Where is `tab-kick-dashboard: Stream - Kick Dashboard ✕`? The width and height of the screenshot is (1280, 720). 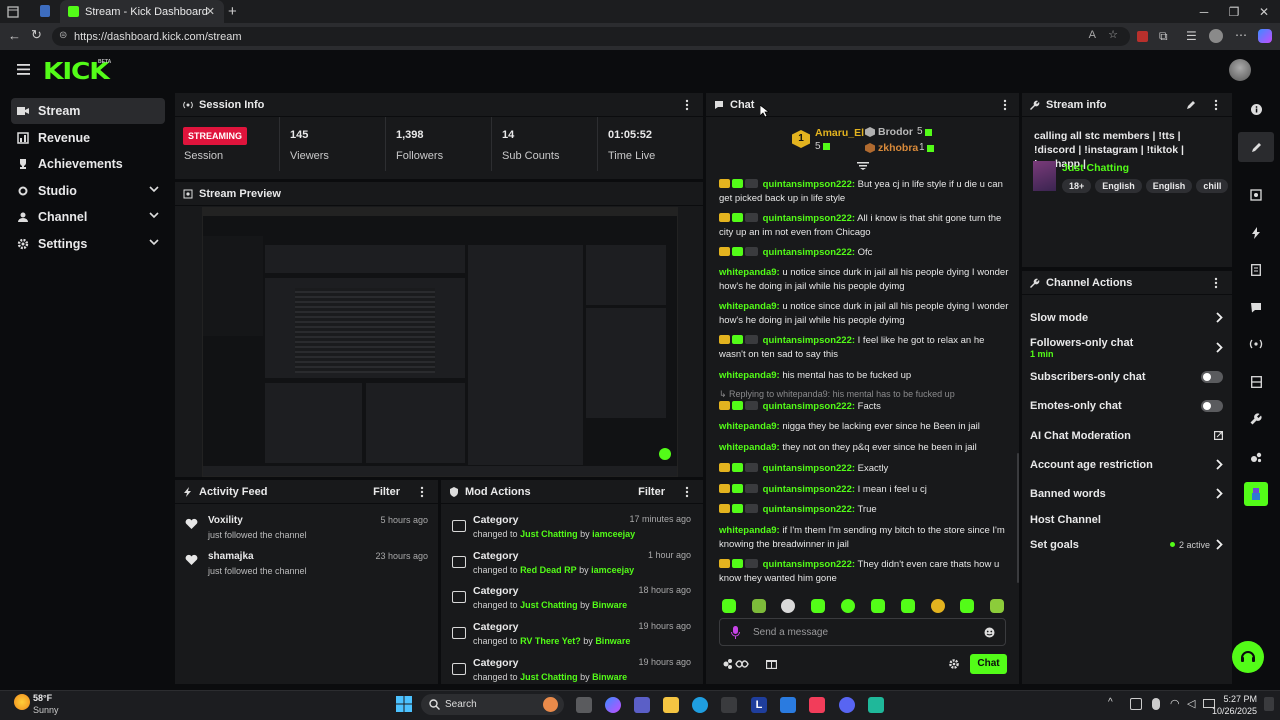 tab-kick-dashboard: Stream - Kick Dashboard ✕ is located at coordinates (142, 11).